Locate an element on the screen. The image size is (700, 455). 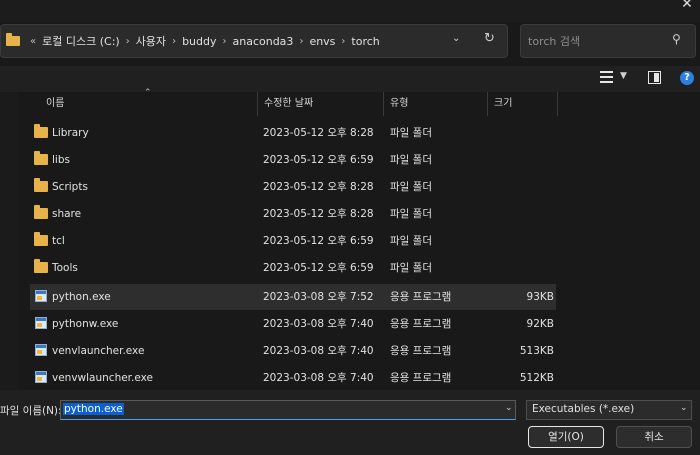
chevron-down-icon: ⌄ is located at coordinates (684, 408).